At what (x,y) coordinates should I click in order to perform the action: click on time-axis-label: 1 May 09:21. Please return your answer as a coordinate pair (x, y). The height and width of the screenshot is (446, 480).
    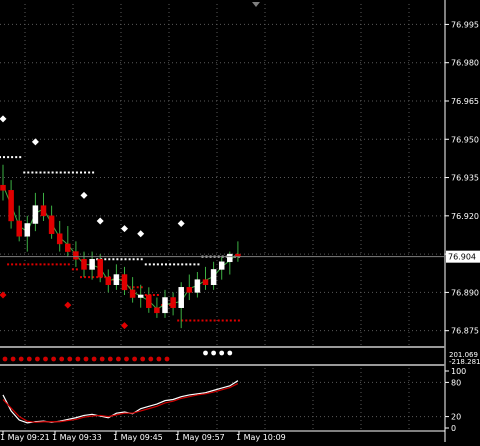
    Looking at the image, I should click on (25, 437).